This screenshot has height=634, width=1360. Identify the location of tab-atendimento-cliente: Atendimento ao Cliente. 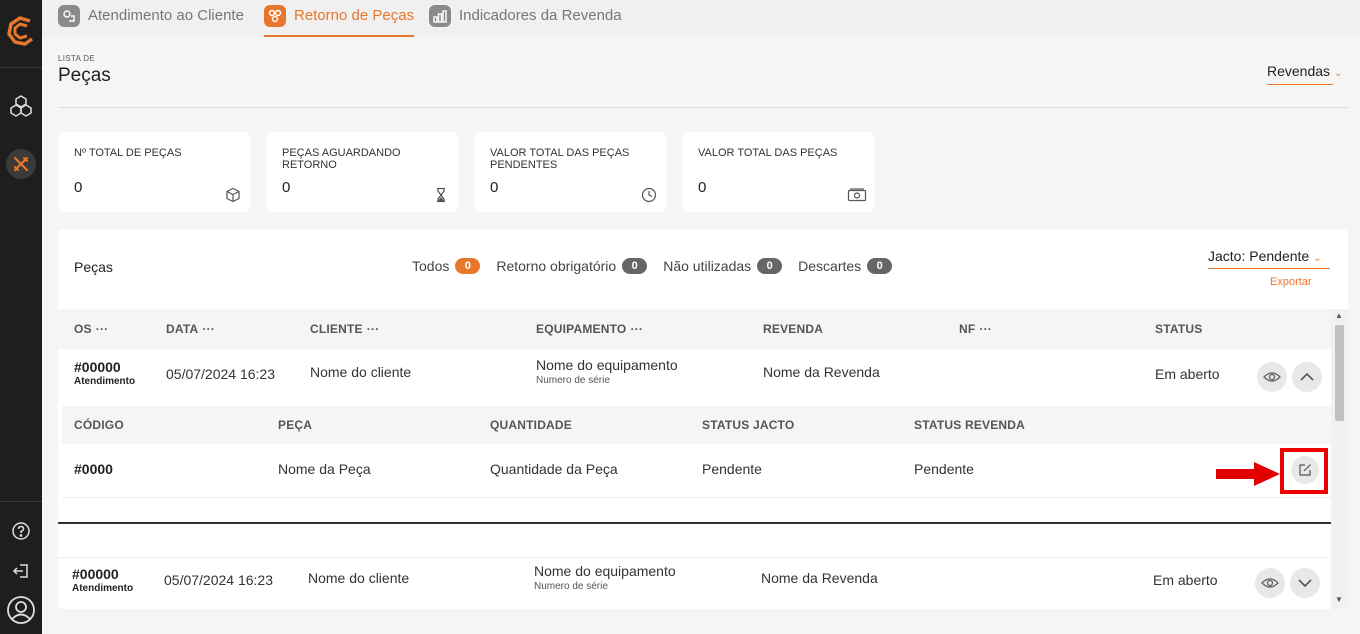
(151, 21).